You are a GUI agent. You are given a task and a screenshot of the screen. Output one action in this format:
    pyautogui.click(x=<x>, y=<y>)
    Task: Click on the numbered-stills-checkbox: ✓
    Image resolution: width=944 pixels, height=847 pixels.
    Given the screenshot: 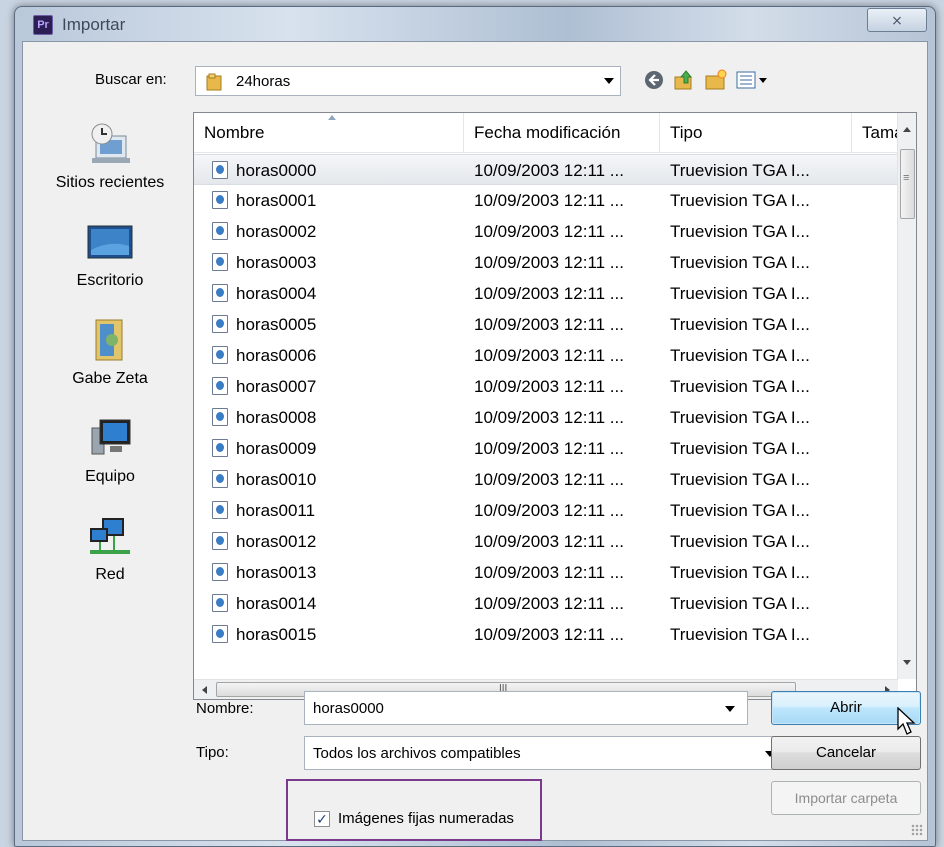 What is the action you would take?
    pyautogui.click(x=322, y=819)
    